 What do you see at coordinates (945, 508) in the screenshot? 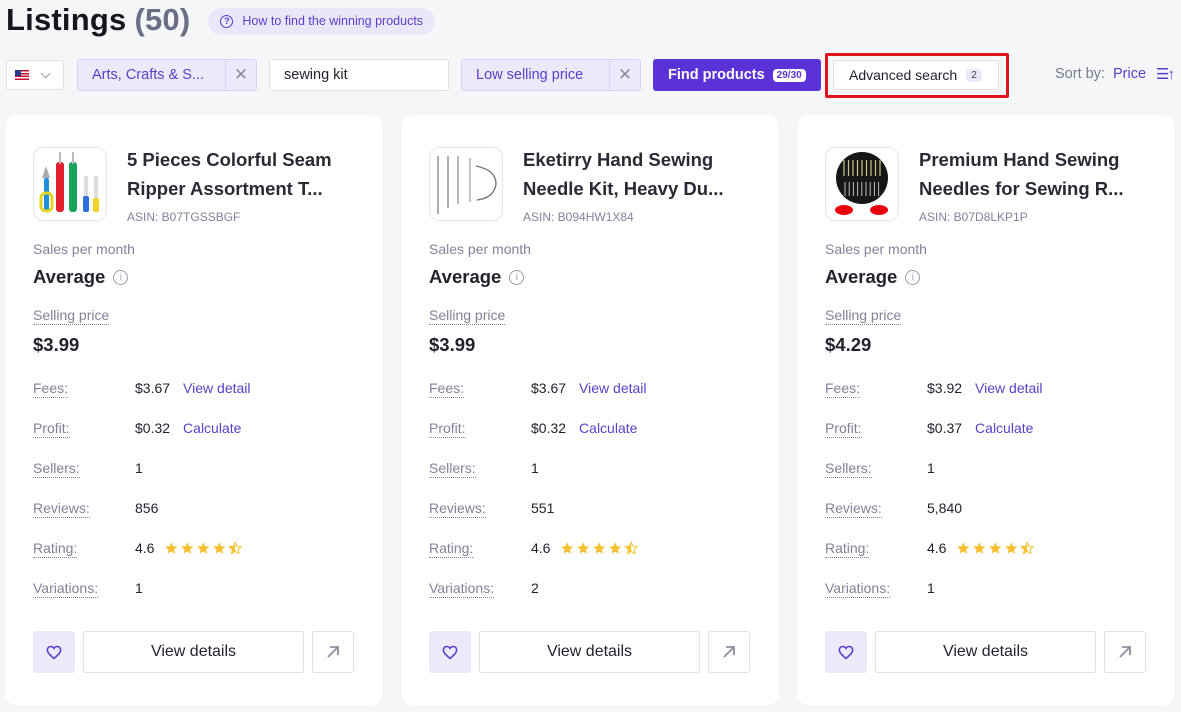
I see `reviews-value: 5,840` at bounding box center [945, 508].